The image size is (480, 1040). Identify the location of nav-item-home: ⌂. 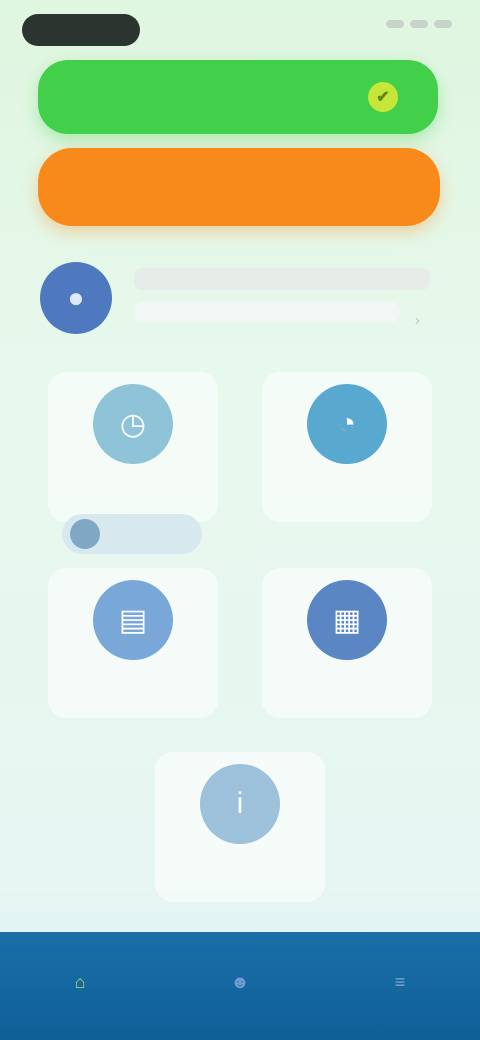
(80, 986).